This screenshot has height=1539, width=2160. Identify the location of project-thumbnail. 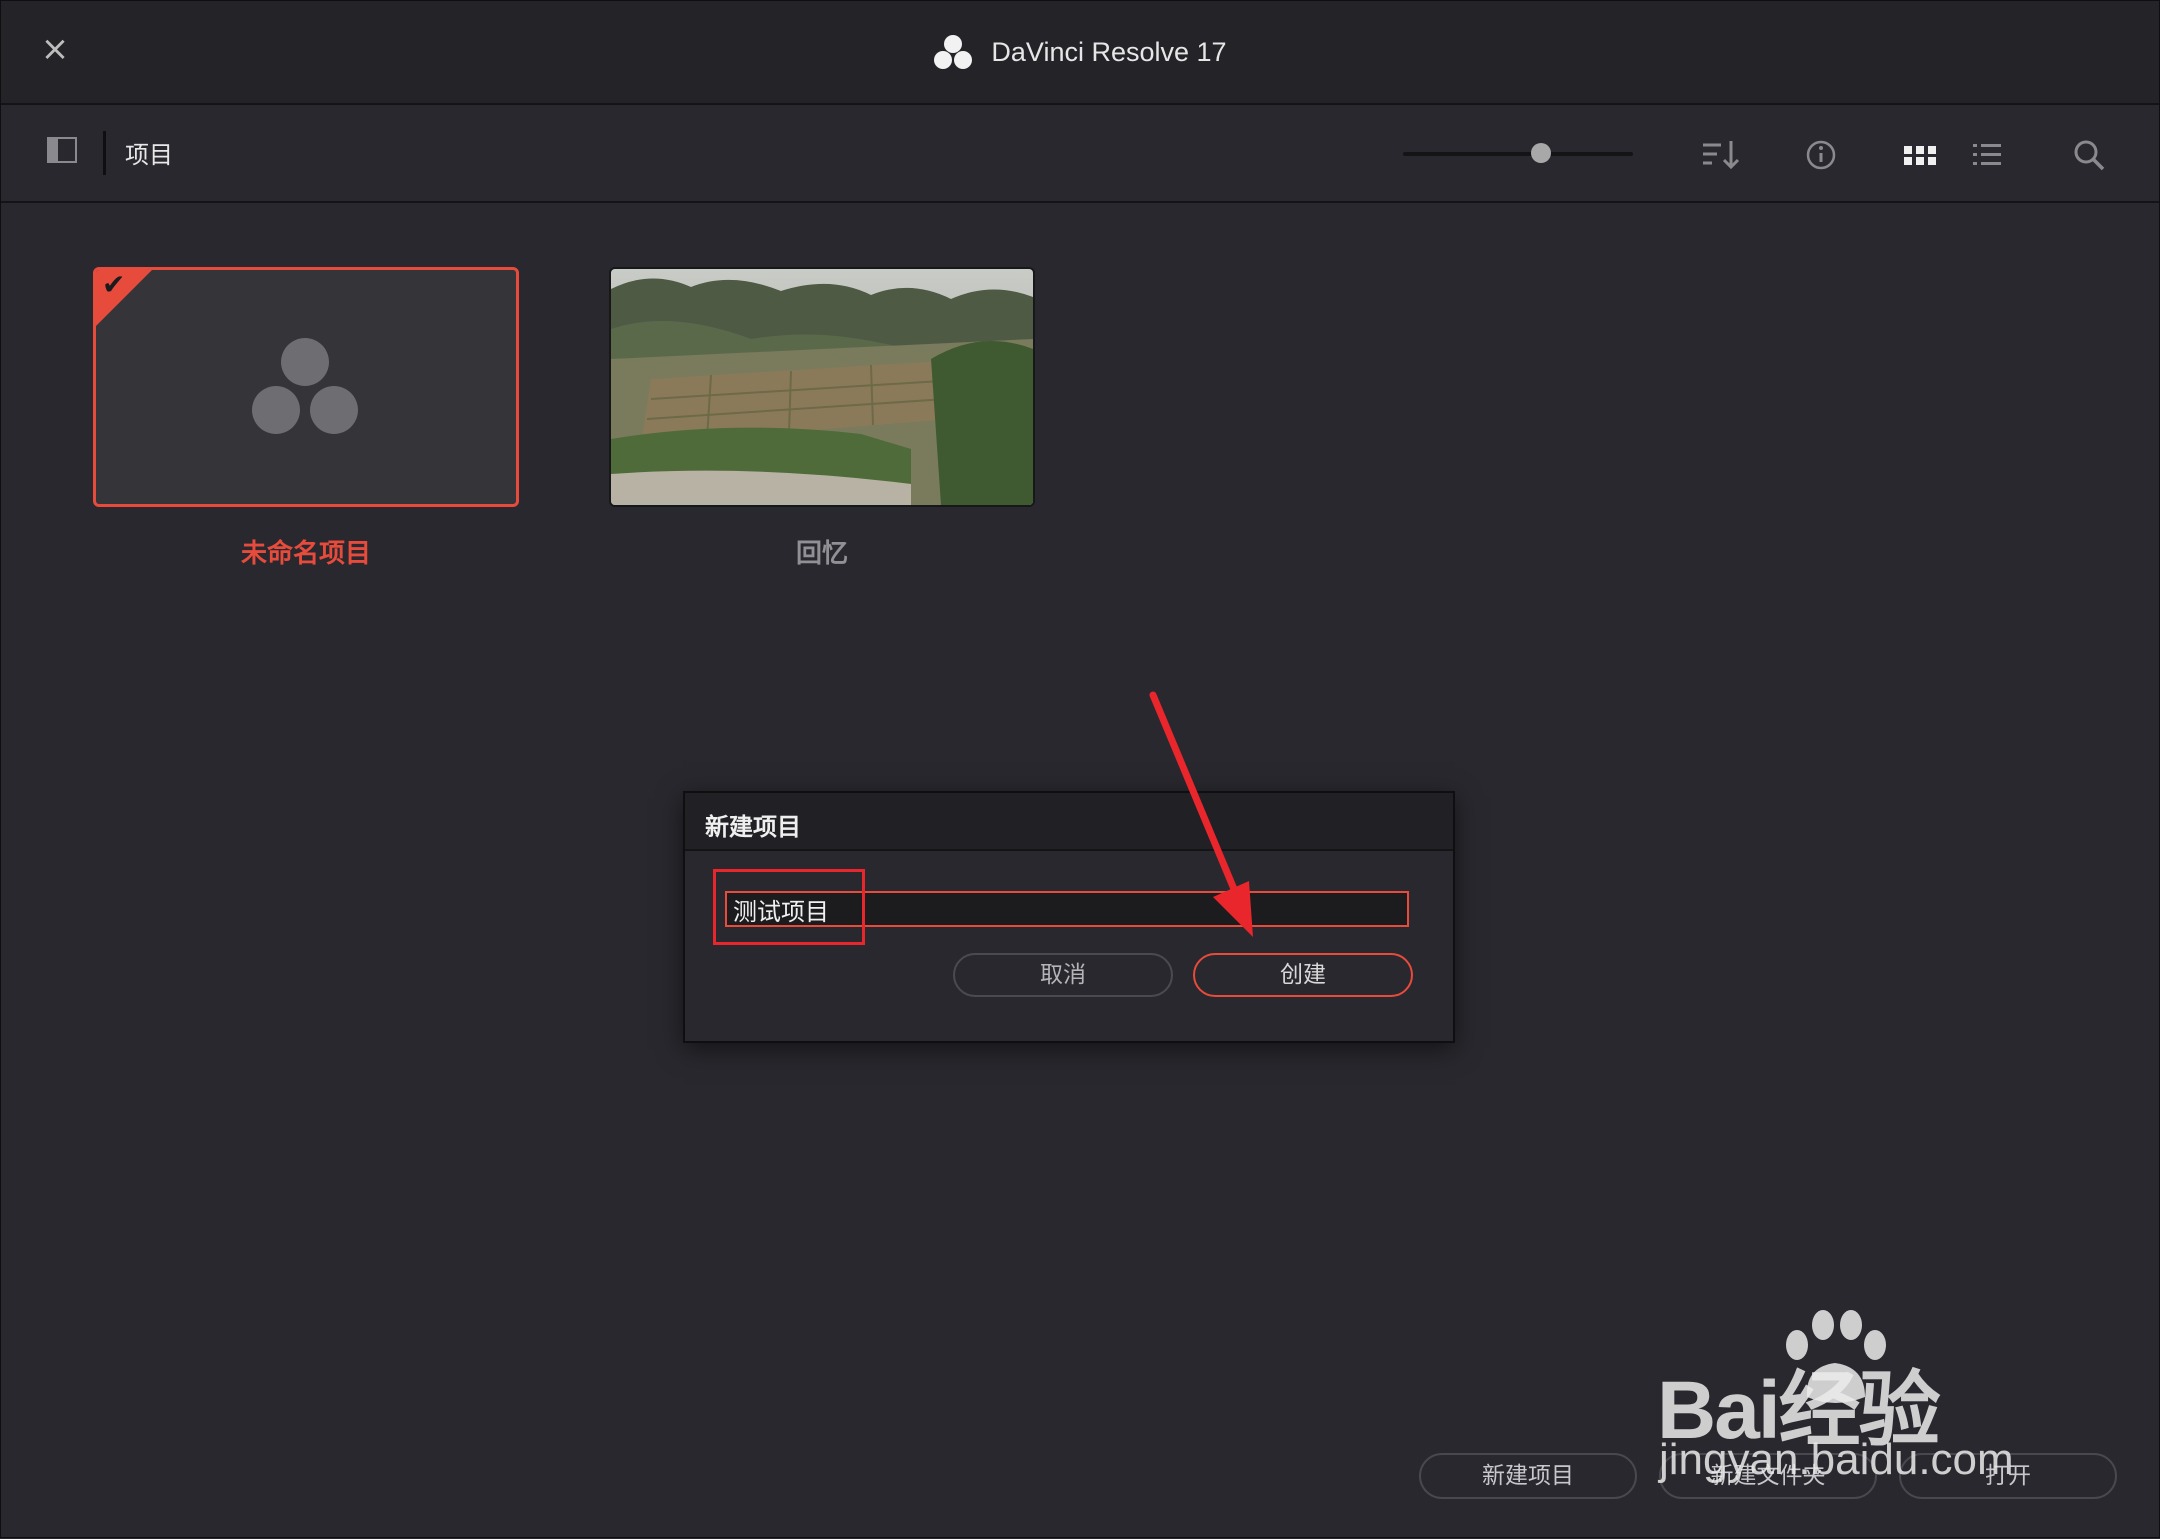
(822, 387).